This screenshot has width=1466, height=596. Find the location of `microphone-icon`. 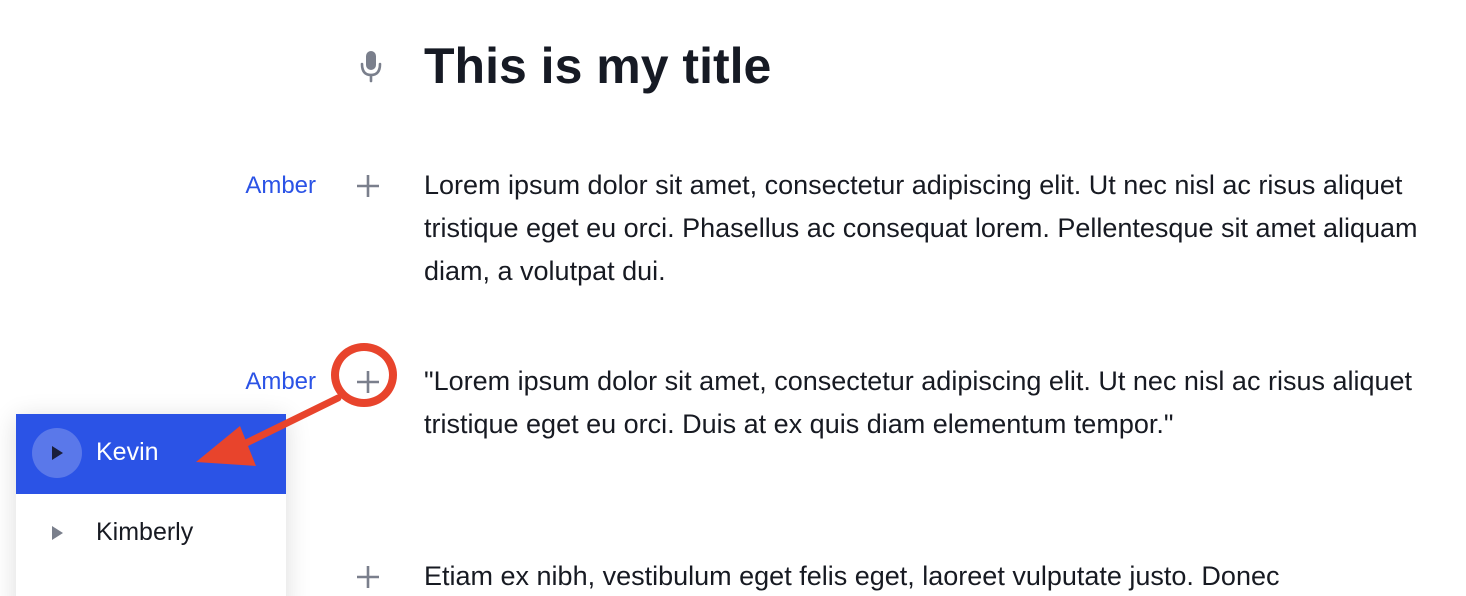

microphone-icon is located at coordinates (371, 66).